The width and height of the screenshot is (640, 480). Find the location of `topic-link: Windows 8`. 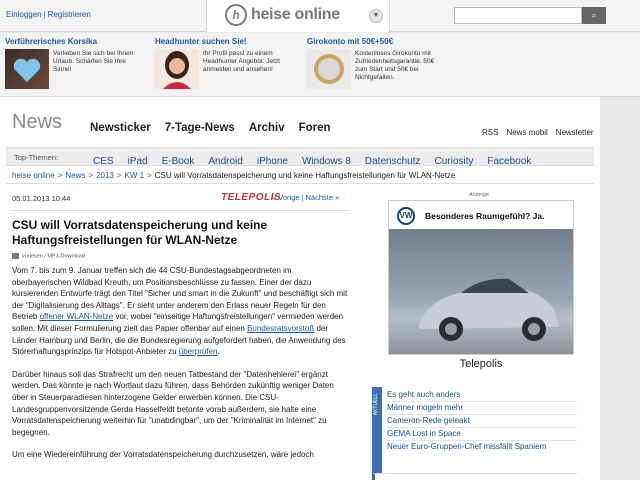

topic-link: Windows 8 is located at coordinates (326, 161).